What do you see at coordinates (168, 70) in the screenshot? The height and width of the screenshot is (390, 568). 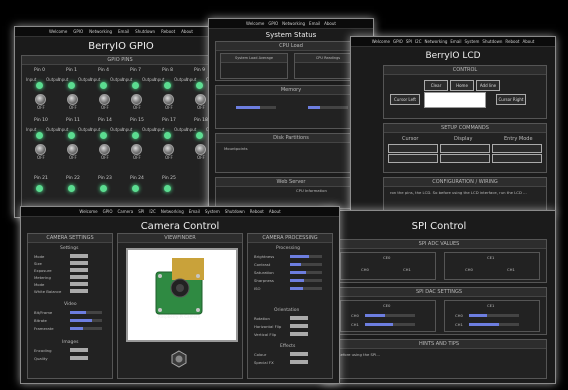 I see `pin-label: Pin 8` at bounding box center [168, 70].